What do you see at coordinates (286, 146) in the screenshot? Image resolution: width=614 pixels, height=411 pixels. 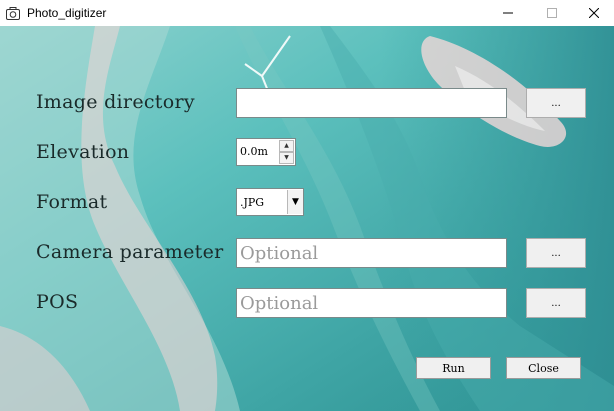 I see `spin-up-icon: ▲` at bounding box center [286, 146].